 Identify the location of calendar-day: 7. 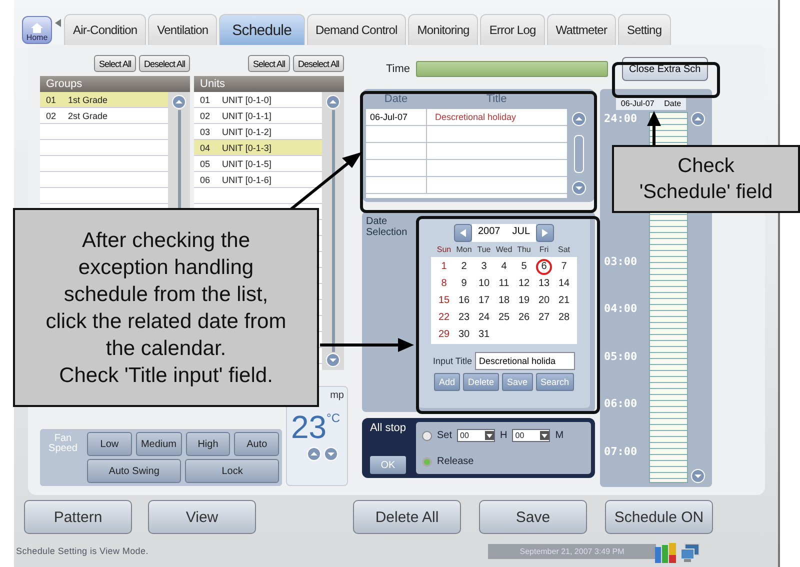
(564, 266).